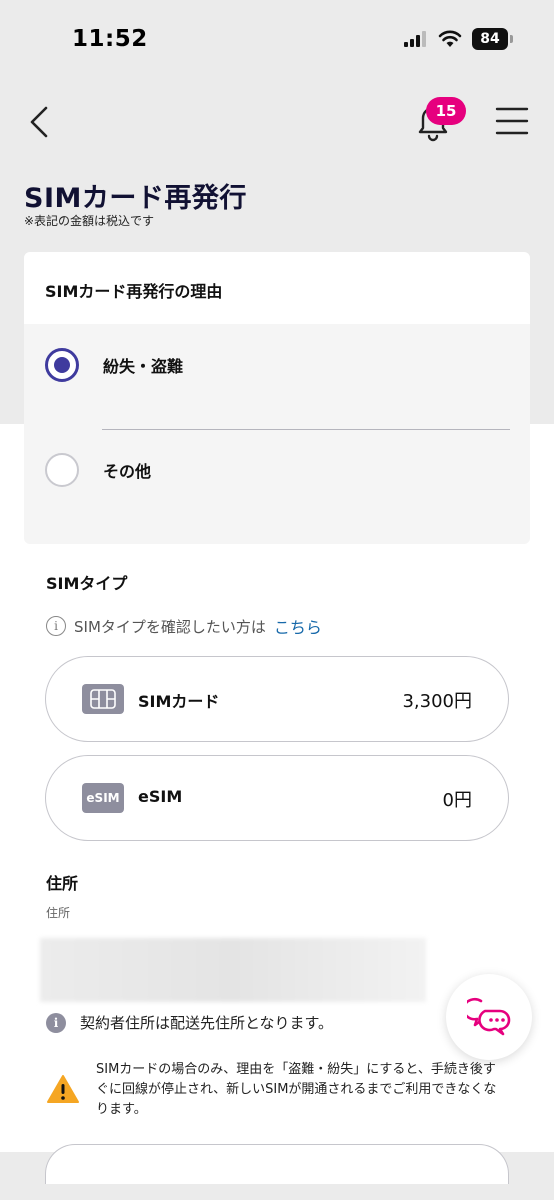 The image size is (554, 1200). What do you see at coordinates (98, 470) in the screenshot?
I see `reason-option-other: その他` at bounding box center [98, 470].